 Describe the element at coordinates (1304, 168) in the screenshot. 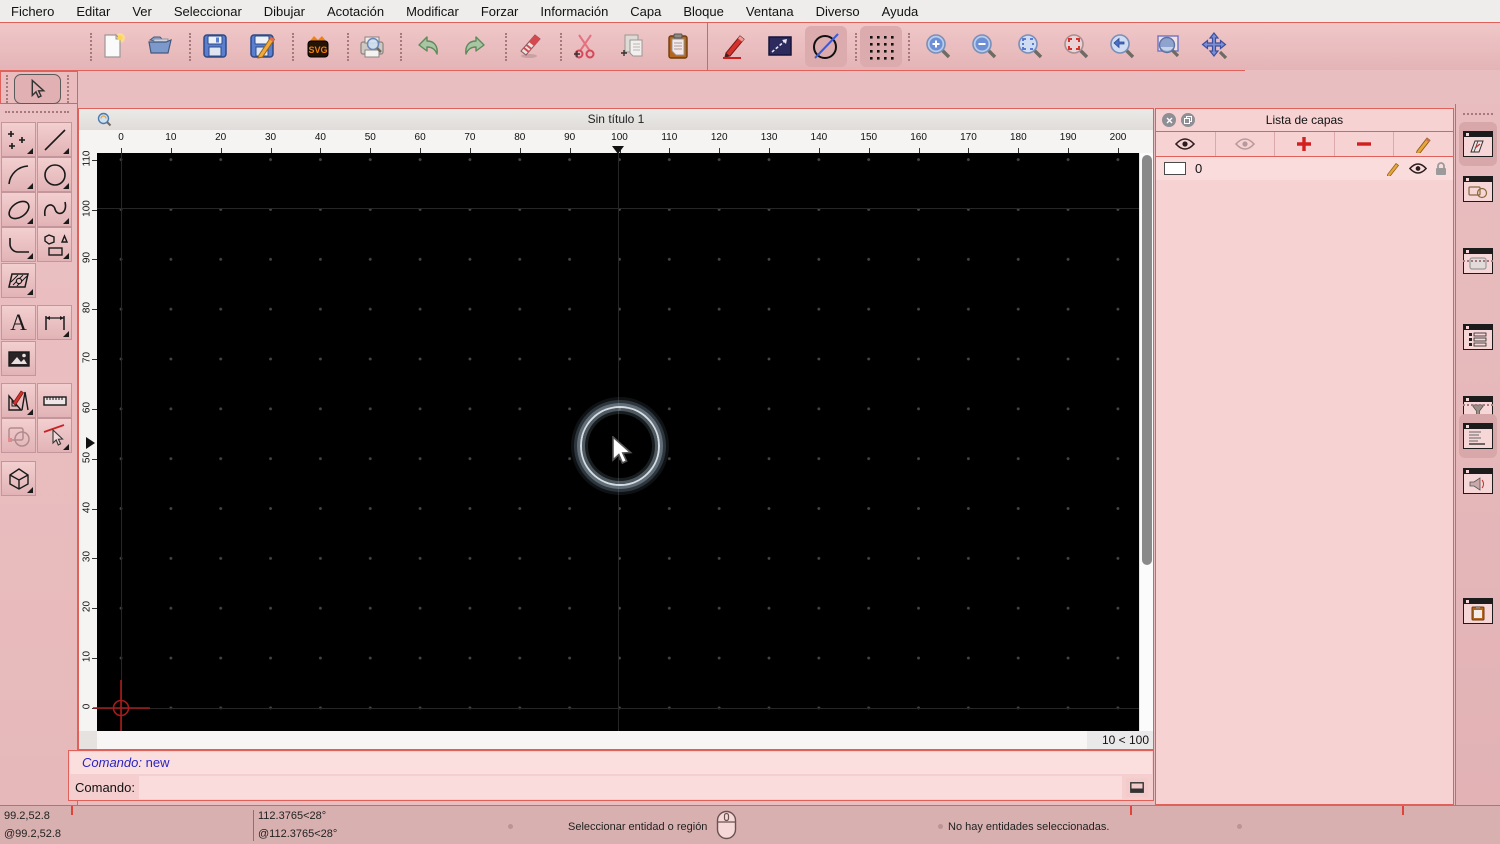

I see `layer-row: 0` at that location.